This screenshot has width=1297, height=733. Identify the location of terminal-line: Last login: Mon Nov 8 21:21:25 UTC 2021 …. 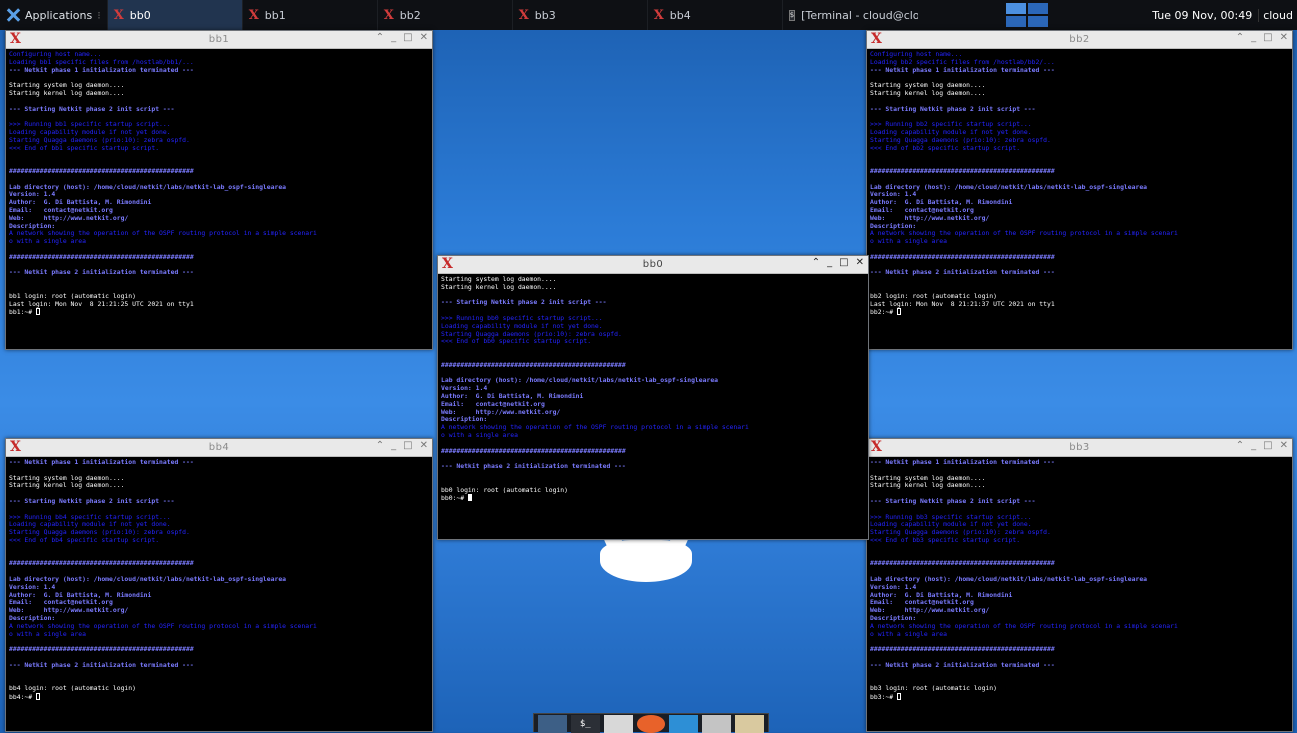
(101, 303).